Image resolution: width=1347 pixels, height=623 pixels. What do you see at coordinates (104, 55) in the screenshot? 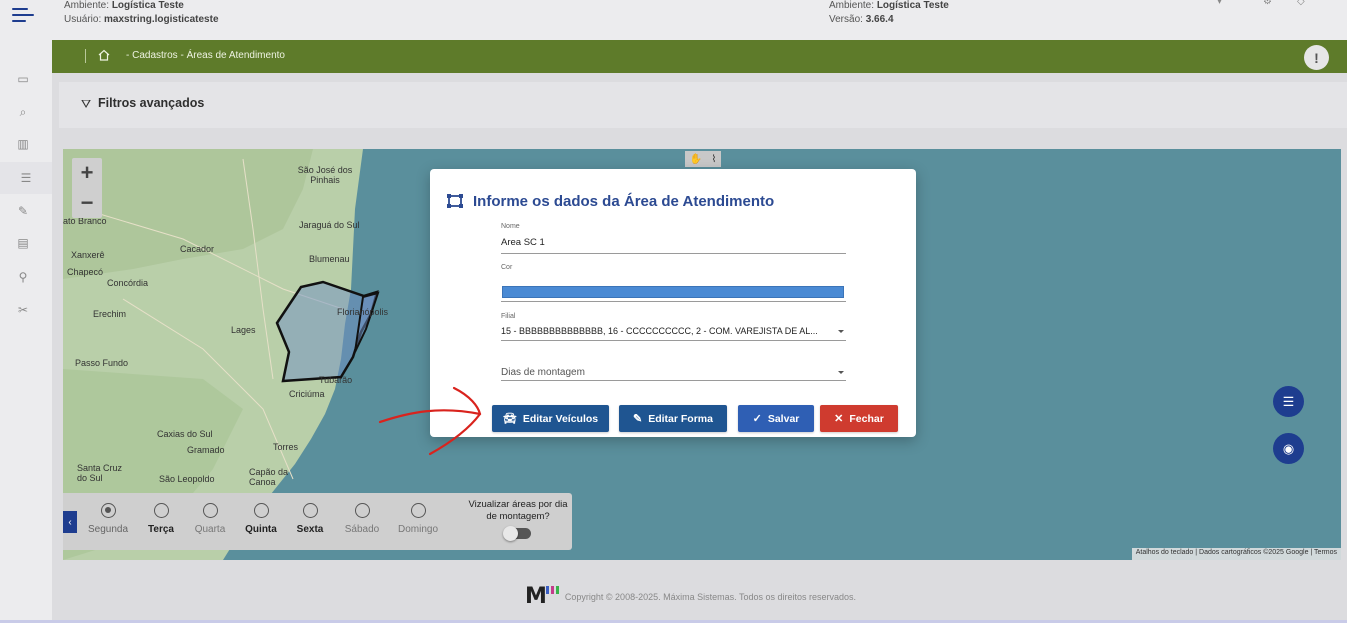
I see `home-icon` at bounding box center [104, 55].